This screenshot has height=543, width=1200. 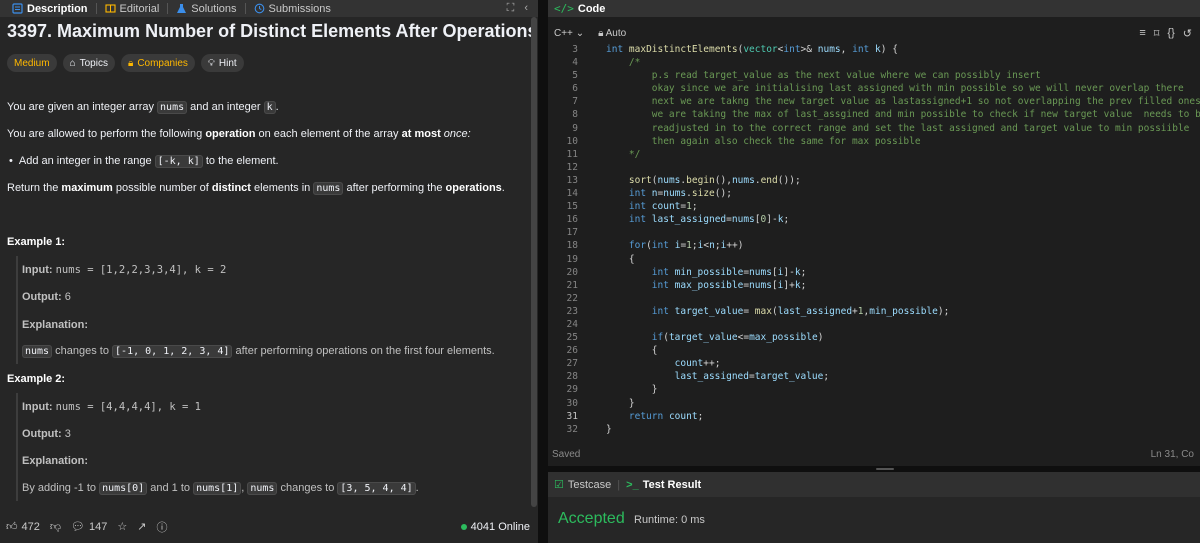 I want to click on text-span: By adding -1 to, so click(x=61, y=488).